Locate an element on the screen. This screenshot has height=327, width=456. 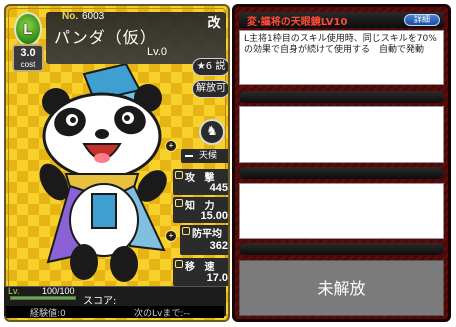
type-kanji: 改 is located at coordinates (214, 23).